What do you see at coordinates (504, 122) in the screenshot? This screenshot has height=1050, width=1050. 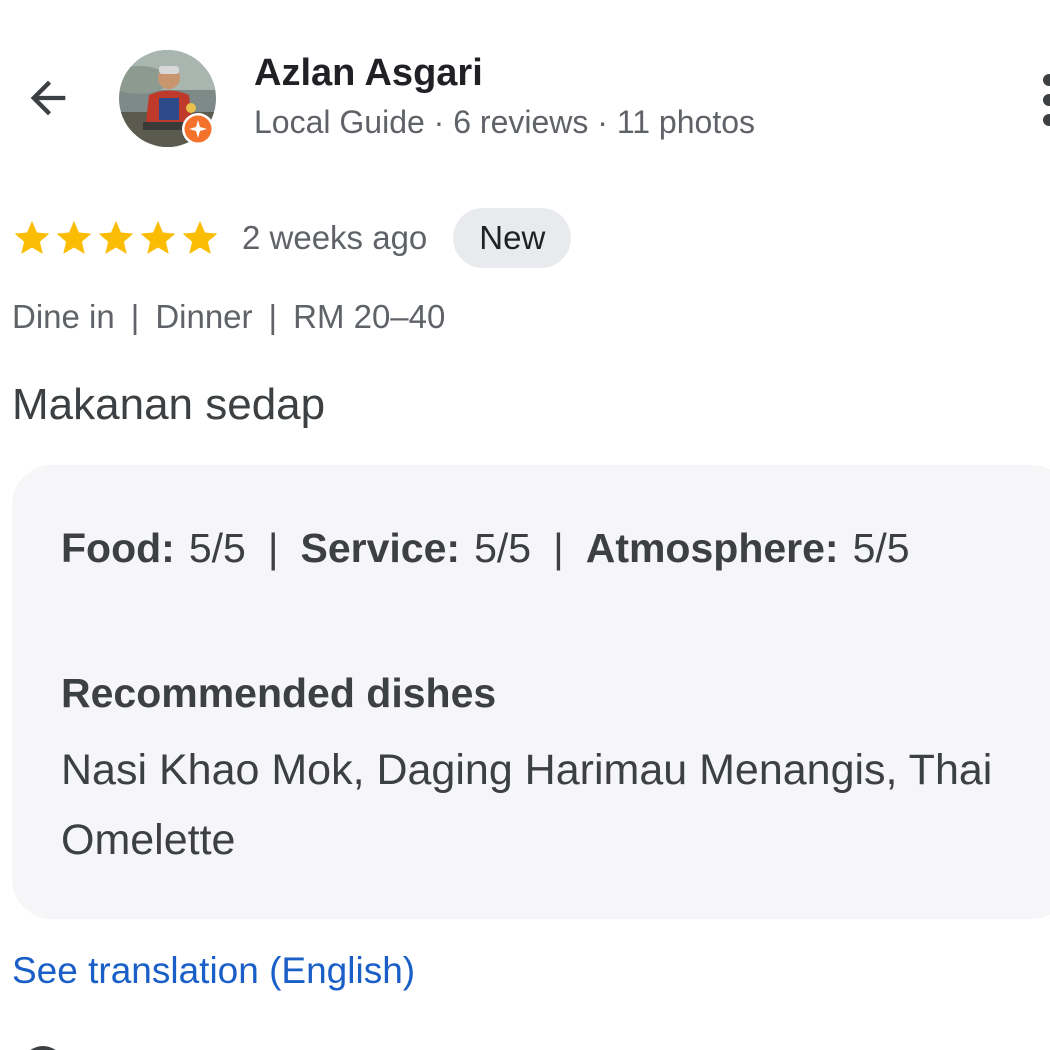 I see `author-meta: Local Guide · 6 reviews · 11 photos` at bounding box center [504, 122].